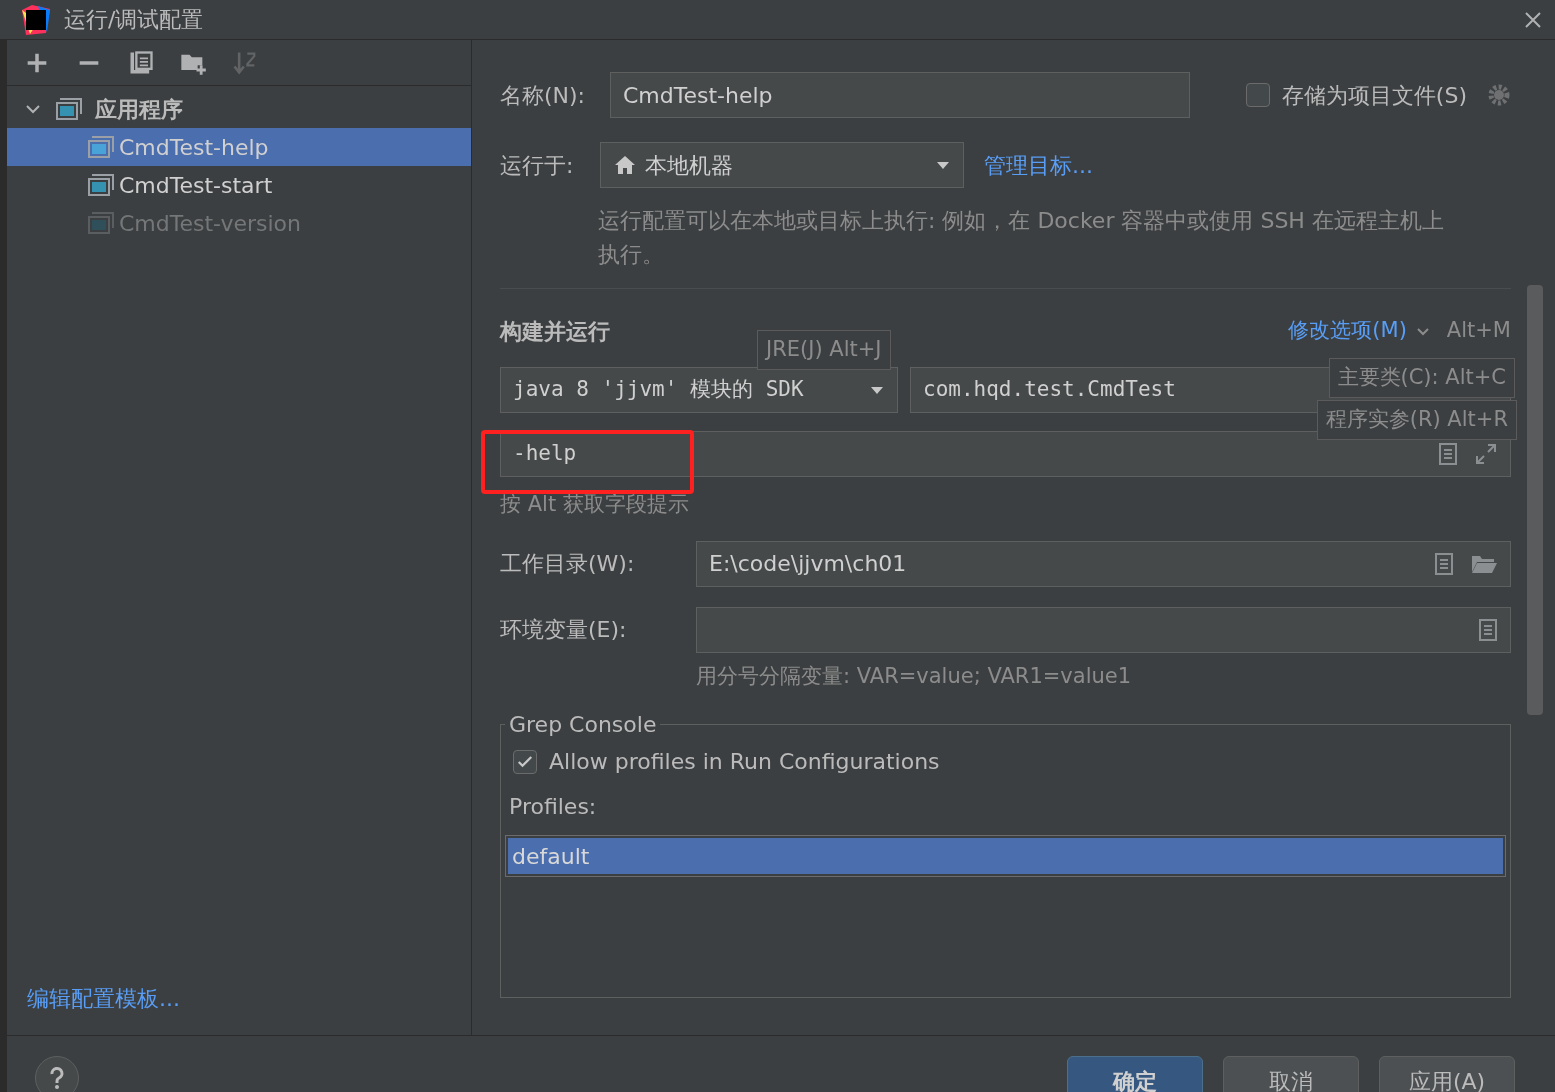  I want to click on home-icon, so click(625, 165).